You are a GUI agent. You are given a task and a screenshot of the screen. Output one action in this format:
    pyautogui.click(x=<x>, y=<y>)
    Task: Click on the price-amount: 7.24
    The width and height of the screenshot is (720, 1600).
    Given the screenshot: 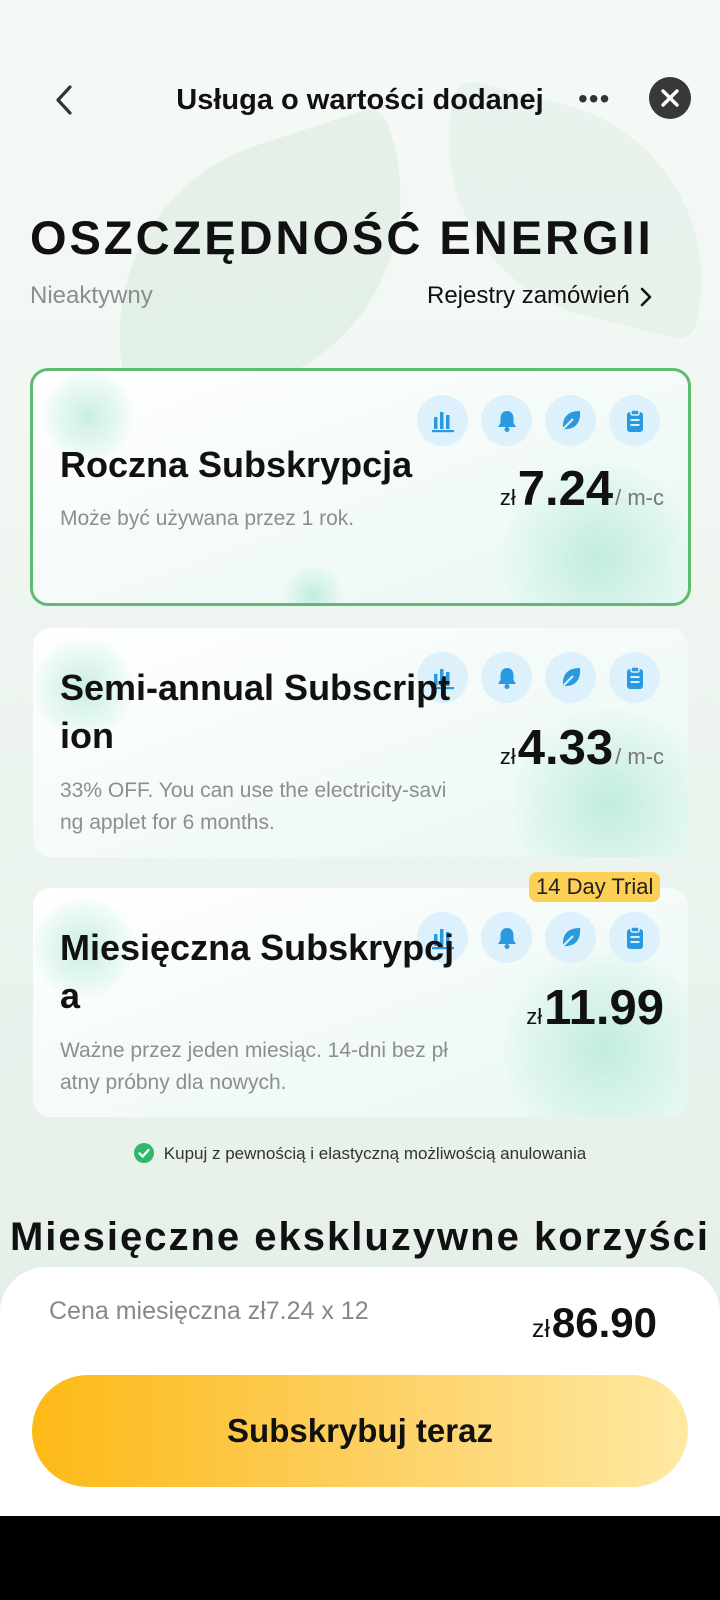 What is the action you would take?
    pyautogui.click(x=565, y=489)
    